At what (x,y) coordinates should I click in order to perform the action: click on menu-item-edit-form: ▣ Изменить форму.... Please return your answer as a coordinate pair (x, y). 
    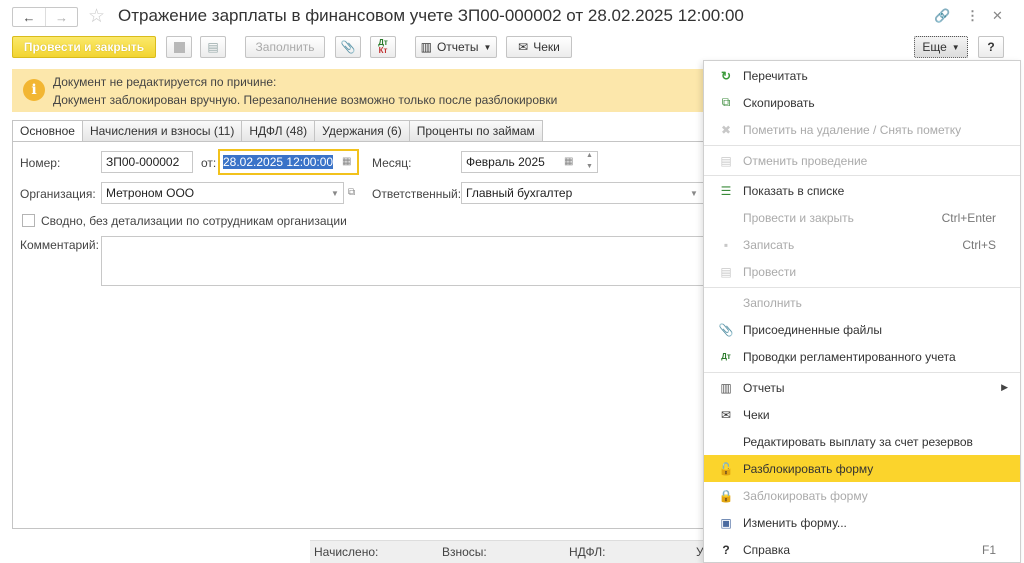
    Looking at the image, I should click on (862, 522).